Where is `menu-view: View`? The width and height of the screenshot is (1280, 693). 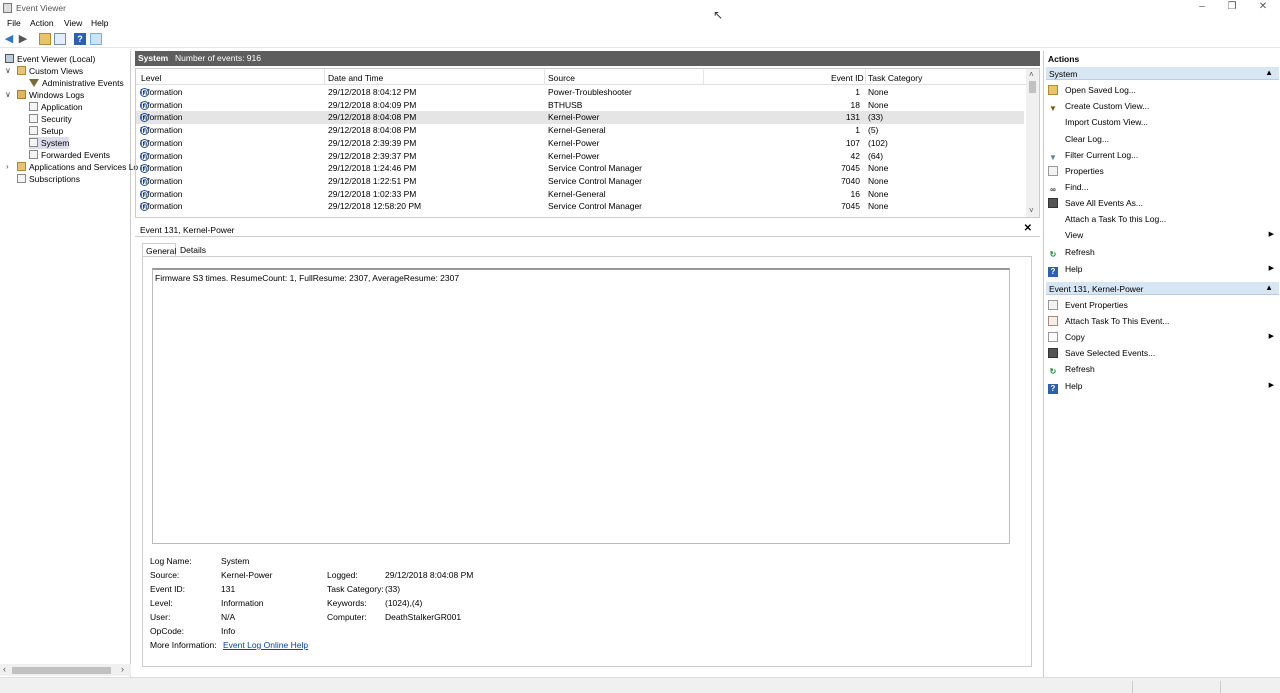
menu-view: View is located at coordinates (73, 23).